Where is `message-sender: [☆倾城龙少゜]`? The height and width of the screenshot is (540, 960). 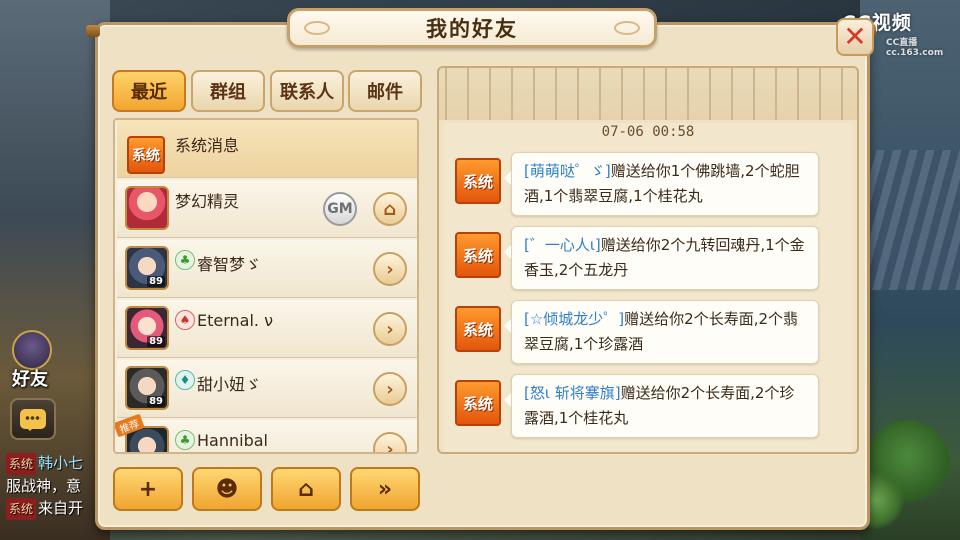 message-sender: [☆倾城龙少゜] is located at coordinates (574, 319).